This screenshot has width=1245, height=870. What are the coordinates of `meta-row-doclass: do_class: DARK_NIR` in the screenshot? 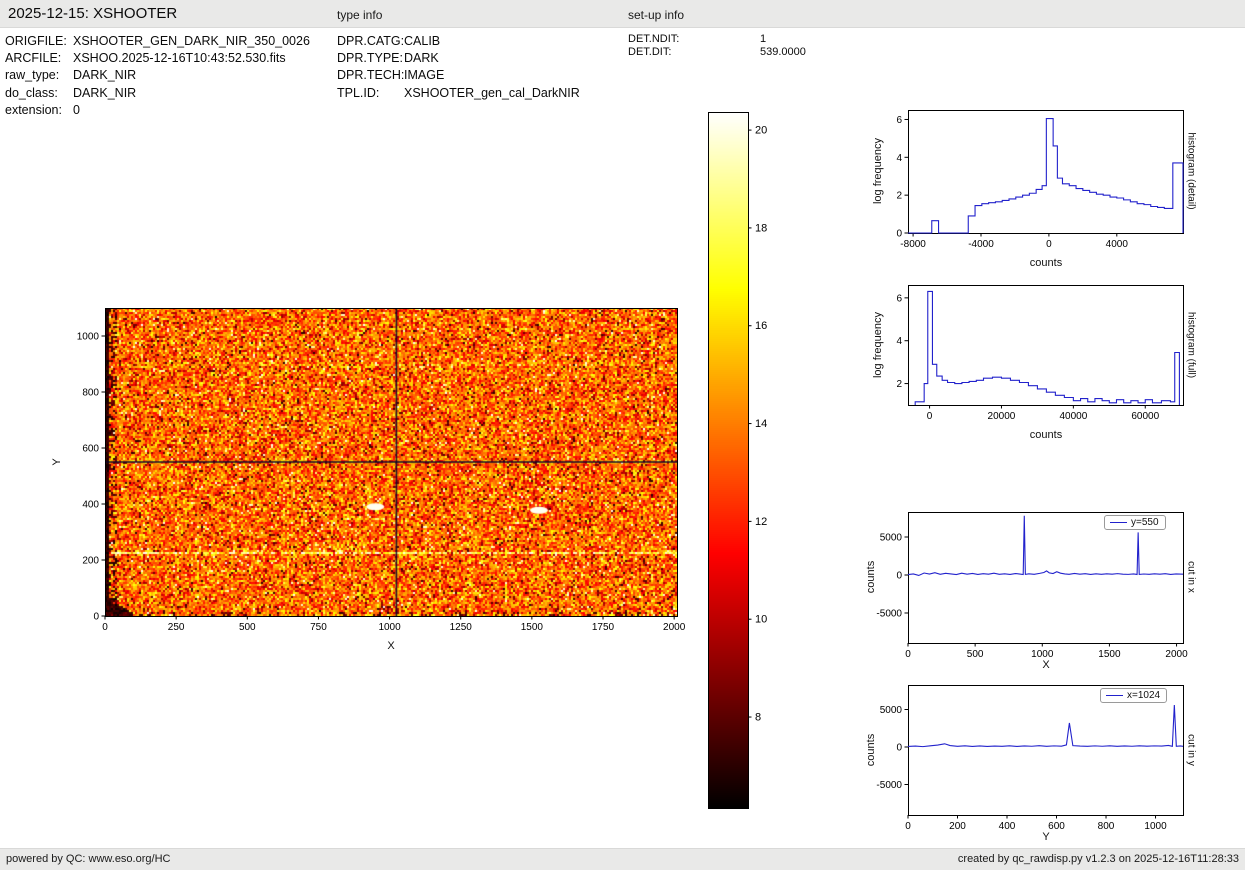 It's located at (157, 93).